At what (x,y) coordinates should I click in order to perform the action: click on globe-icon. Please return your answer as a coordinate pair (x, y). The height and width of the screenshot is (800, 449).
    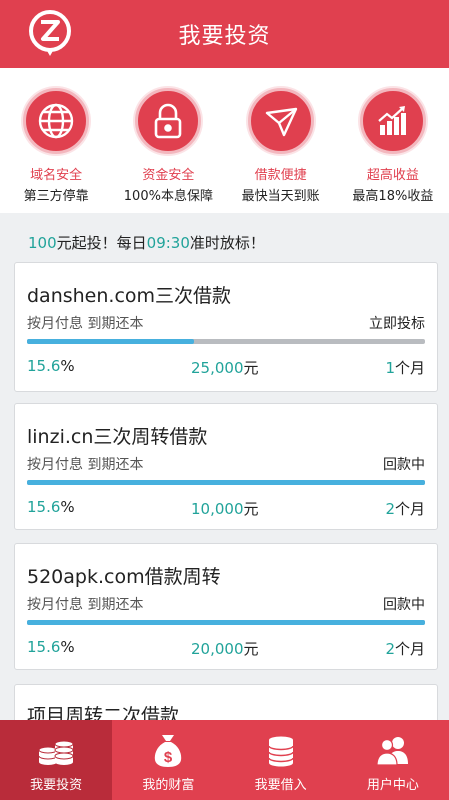
    Looking at the image, I should click on (56, 121).